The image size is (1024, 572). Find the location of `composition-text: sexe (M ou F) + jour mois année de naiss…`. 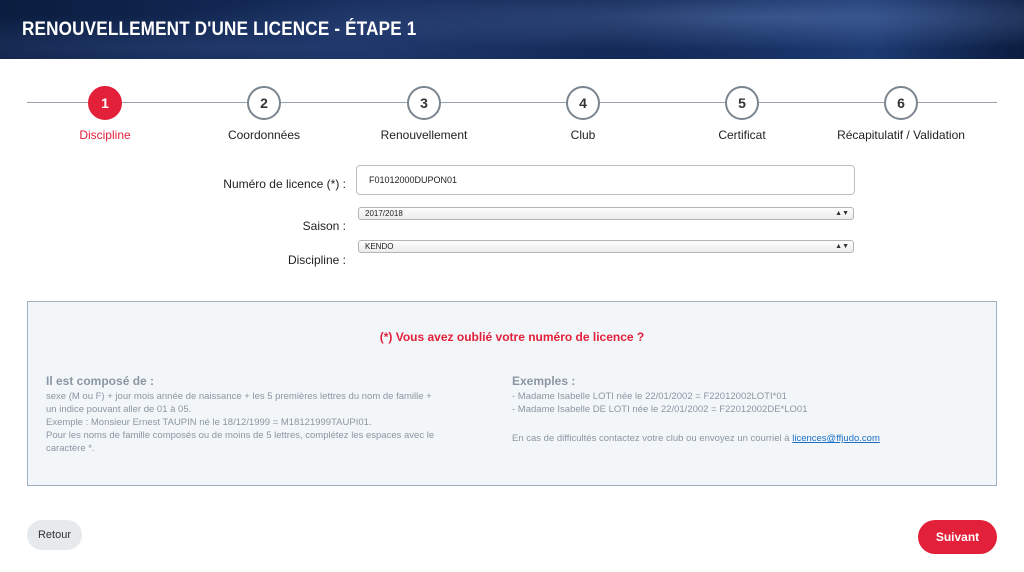

composition-text: sexe (M ou F) + jour mois année de naiss… is located at coordinates (271, 422).